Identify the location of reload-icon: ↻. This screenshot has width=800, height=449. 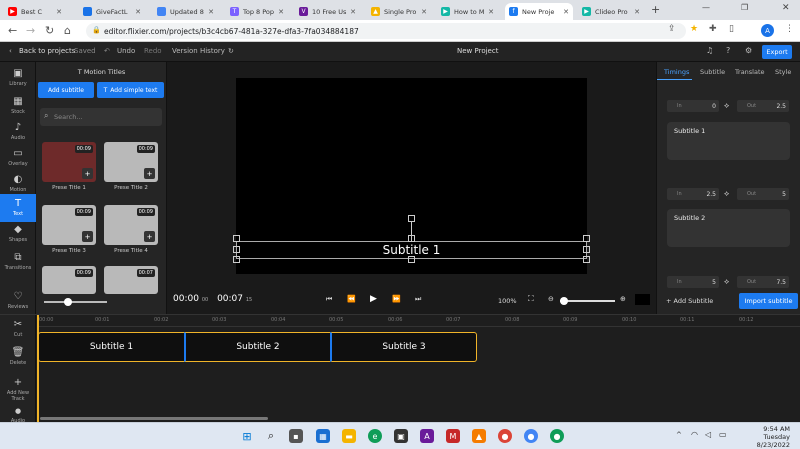
(49, 30).